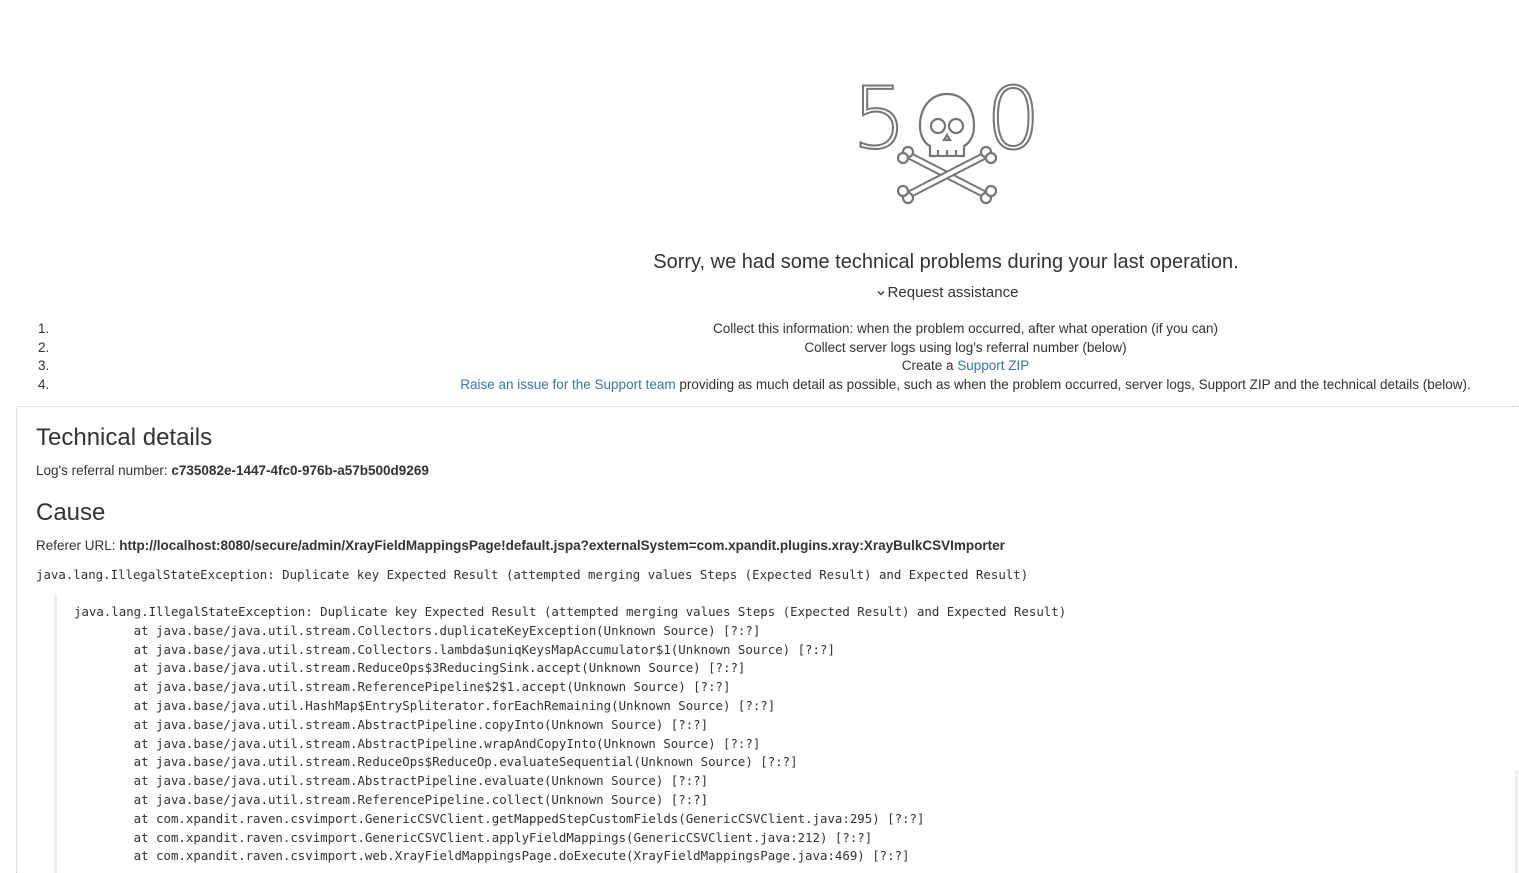  Describe the element at coordinates (16, 639) in the screenshot. I see `section-left-rule` at that location.